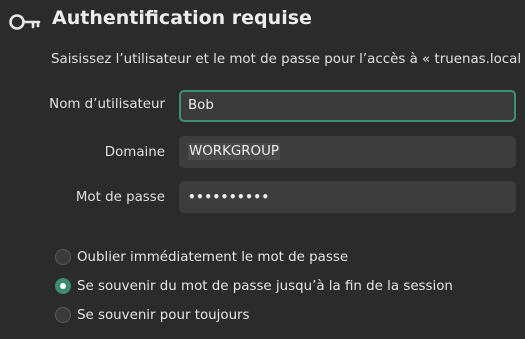  Describe the element at coordinates (213, 257) in the screenshot. I see `radio-label: Oublier immédiatement le mot de passe` at that location.